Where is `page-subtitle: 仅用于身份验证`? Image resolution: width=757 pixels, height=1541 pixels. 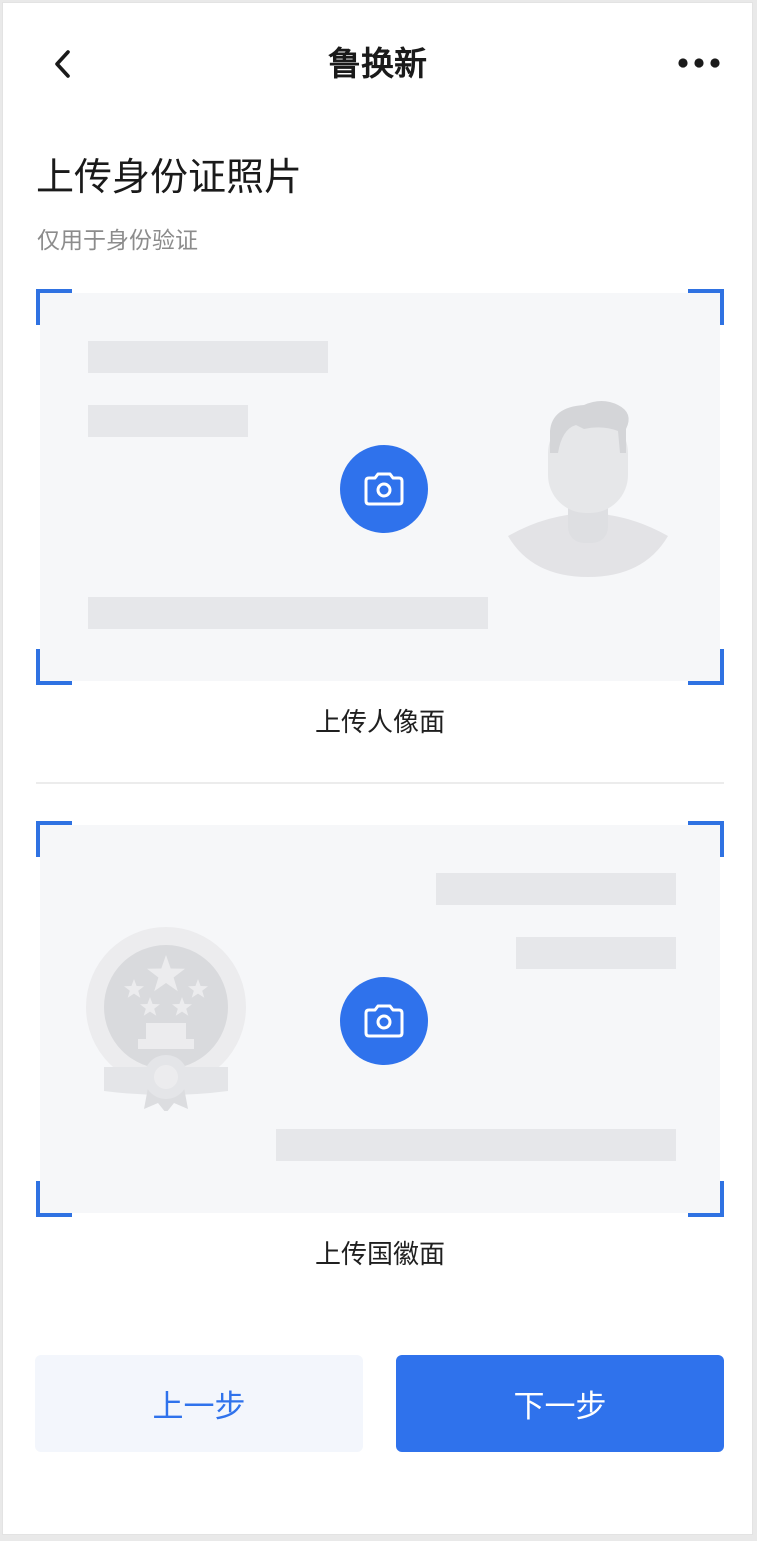 page-subtitle: 仅用于身份验证 is located at coordinates (117, 241).